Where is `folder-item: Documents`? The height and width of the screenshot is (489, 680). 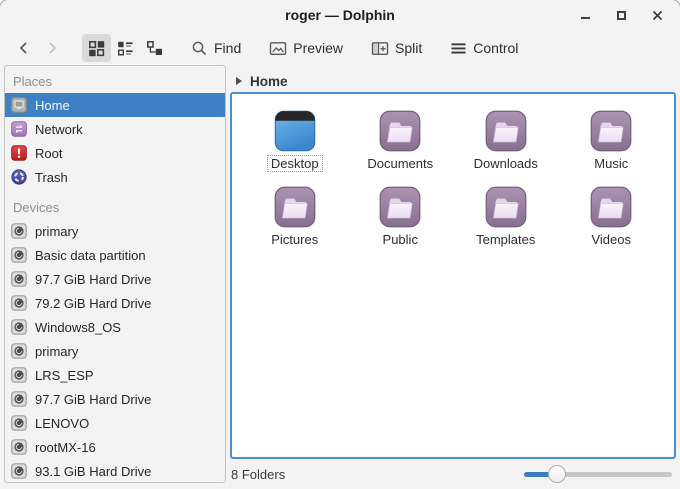 folder-item: Documents is located at coordinates (401, 141).